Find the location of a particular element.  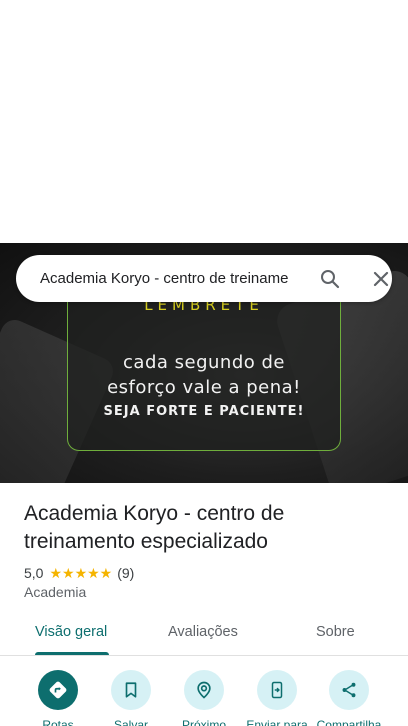

share-button: Compartilha is located at coordinates (349, 698).